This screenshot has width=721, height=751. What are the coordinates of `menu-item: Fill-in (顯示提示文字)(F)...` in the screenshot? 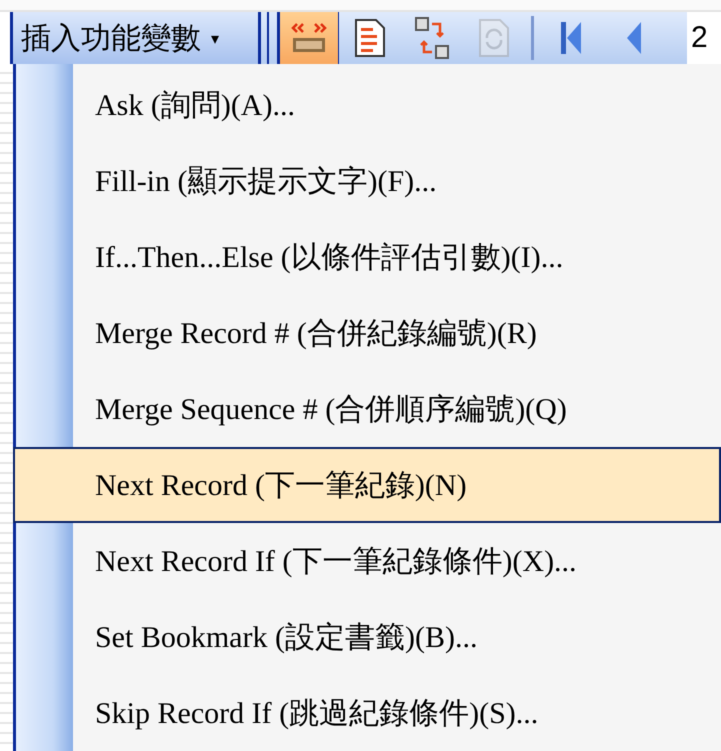 It's located at (367, 181).